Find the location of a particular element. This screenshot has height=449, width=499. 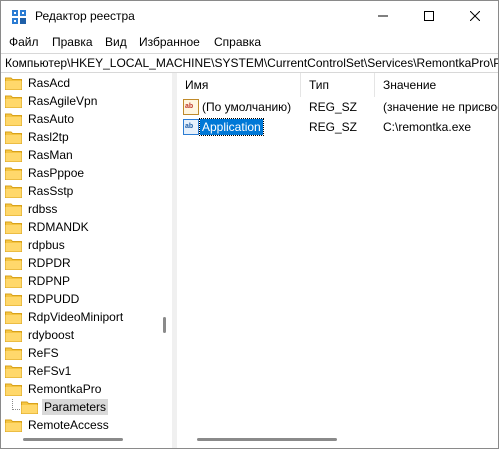

column-header-type: Тип is located at coordinates (338, 85).